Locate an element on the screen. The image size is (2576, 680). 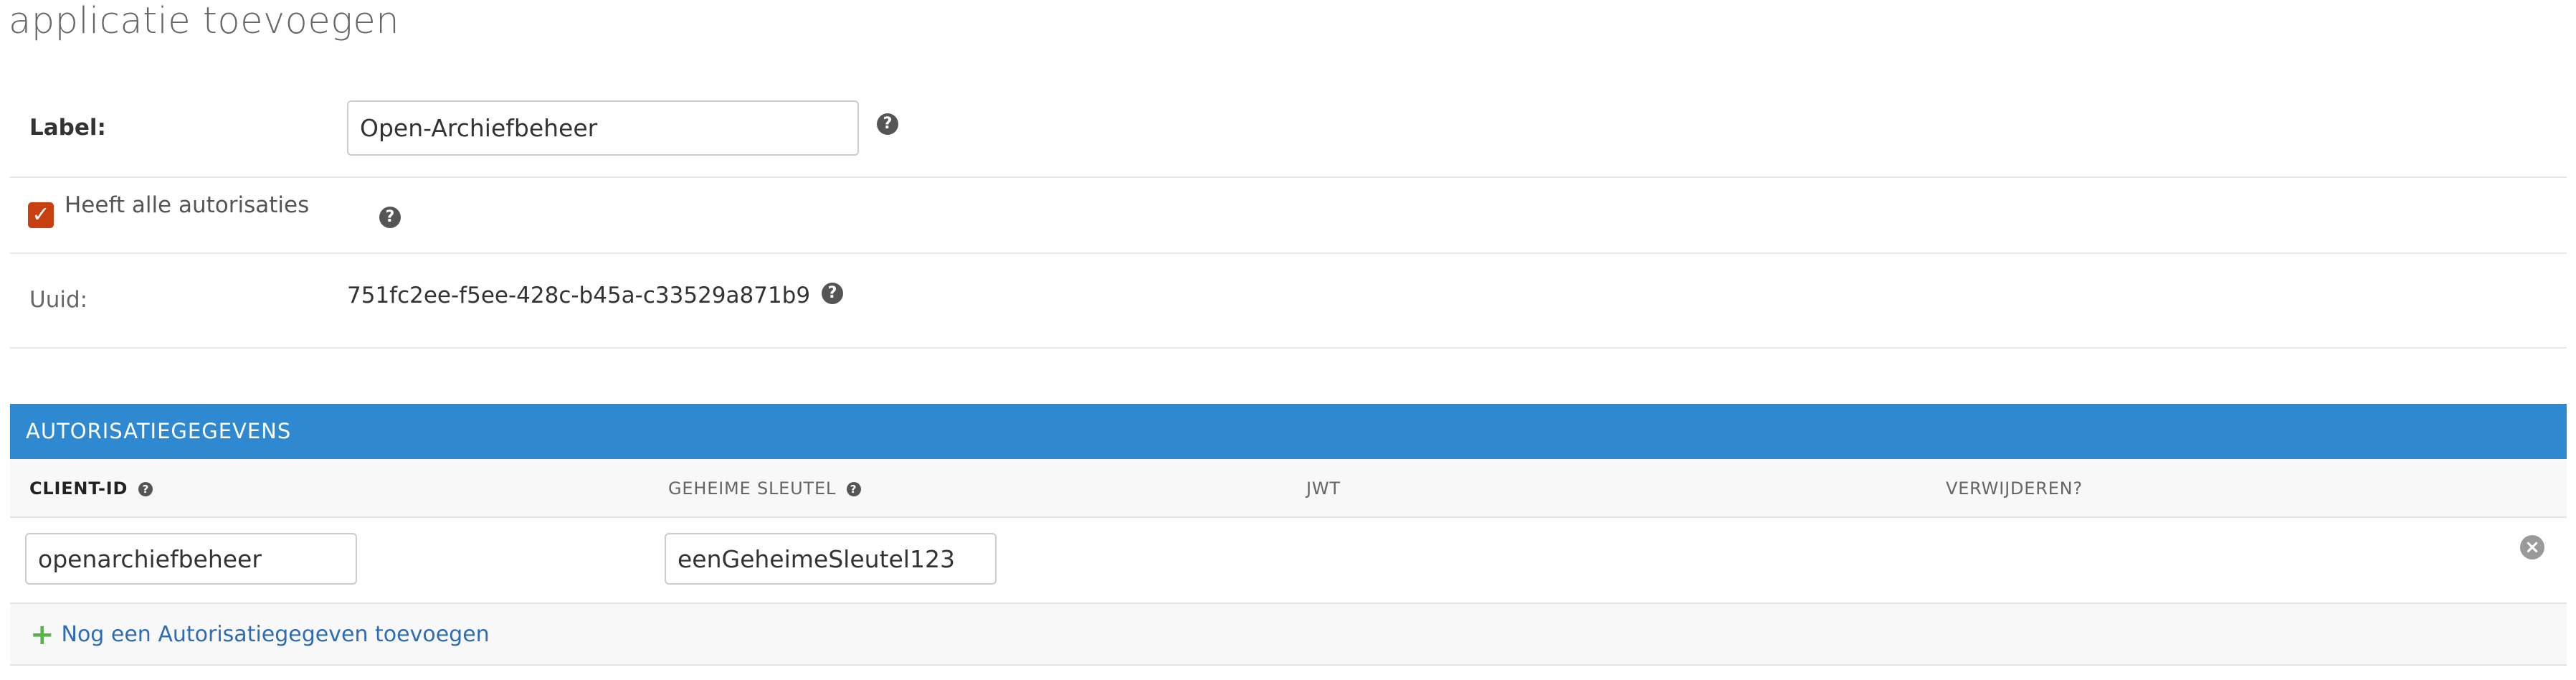
col-head-jwt: JWT is located at coordinates (1323, 488).